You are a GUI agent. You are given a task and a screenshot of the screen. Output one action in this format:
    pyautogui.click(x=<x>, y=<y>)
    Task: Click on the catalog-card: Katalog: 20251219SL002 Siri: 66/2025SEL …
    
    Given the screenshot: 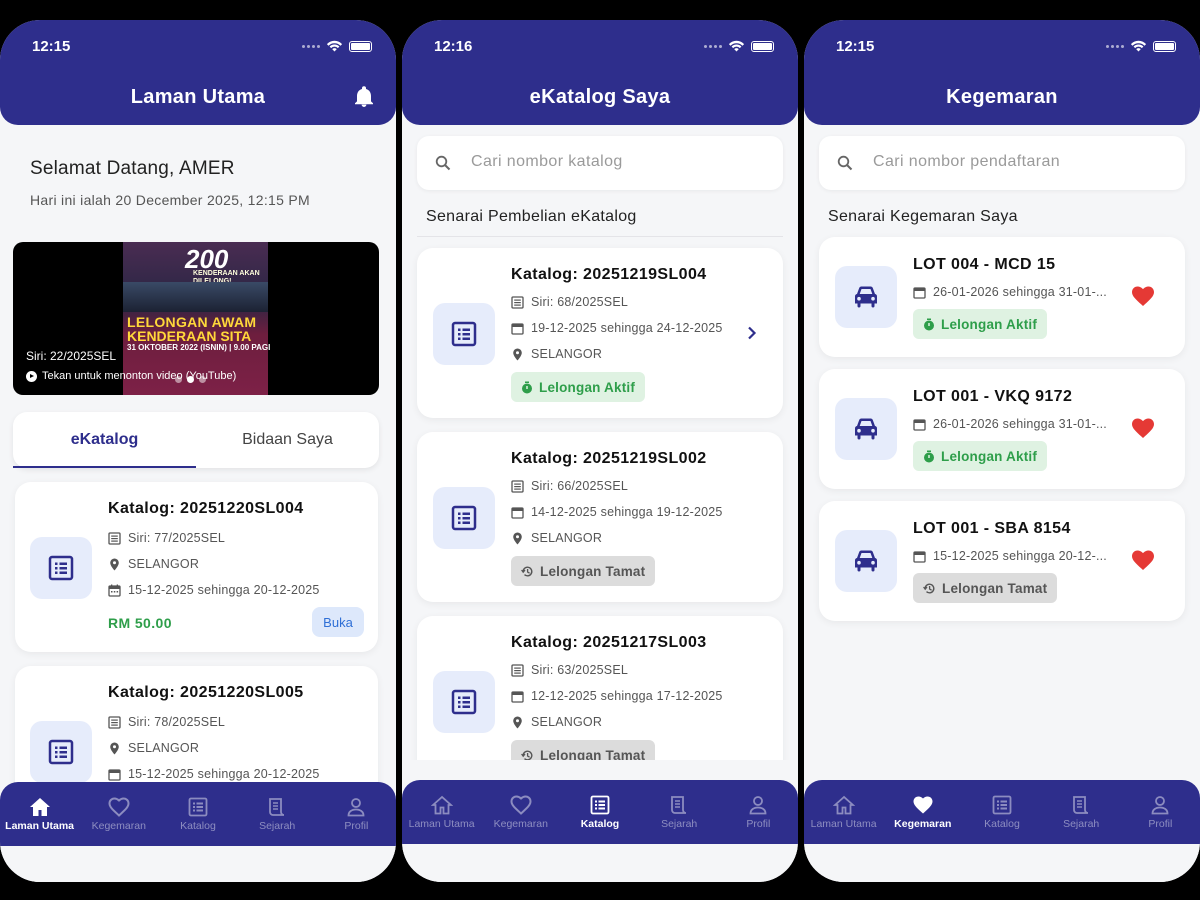 What is the action you would take?
    pyautogui.click(x=600, y=517)
    